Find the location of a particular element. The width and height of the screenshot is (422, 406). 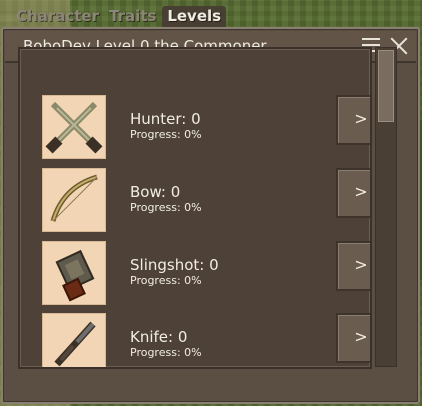

skill-name: Hunter: 0 is located at coordinates (165, 119).